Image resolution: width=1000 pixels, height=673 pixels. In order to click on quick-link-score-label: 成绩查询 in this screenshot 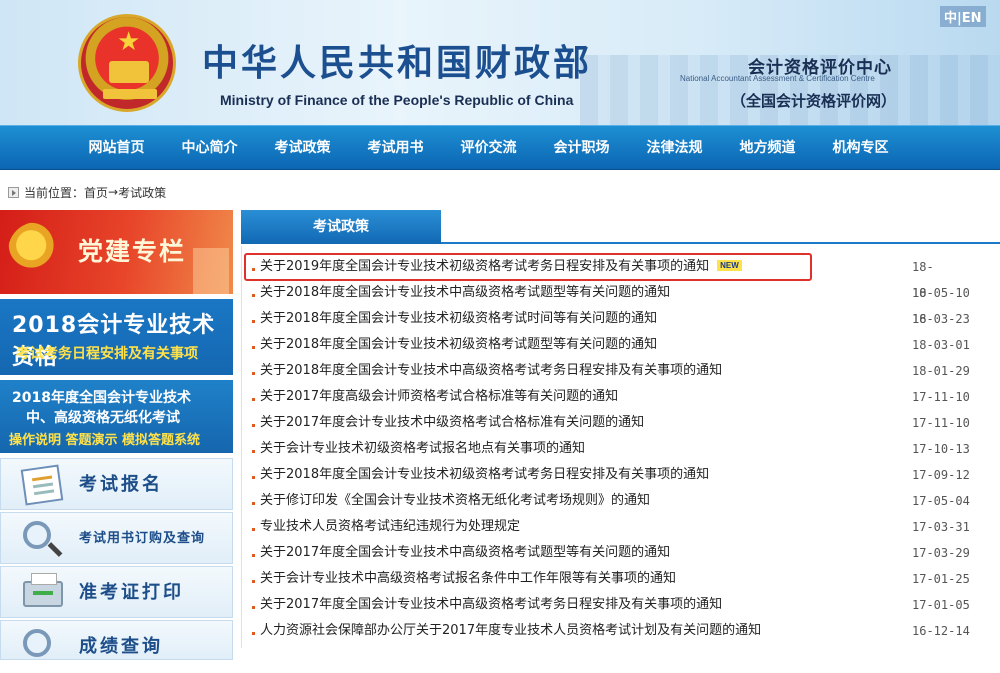, I will do `click(121, 646)`.